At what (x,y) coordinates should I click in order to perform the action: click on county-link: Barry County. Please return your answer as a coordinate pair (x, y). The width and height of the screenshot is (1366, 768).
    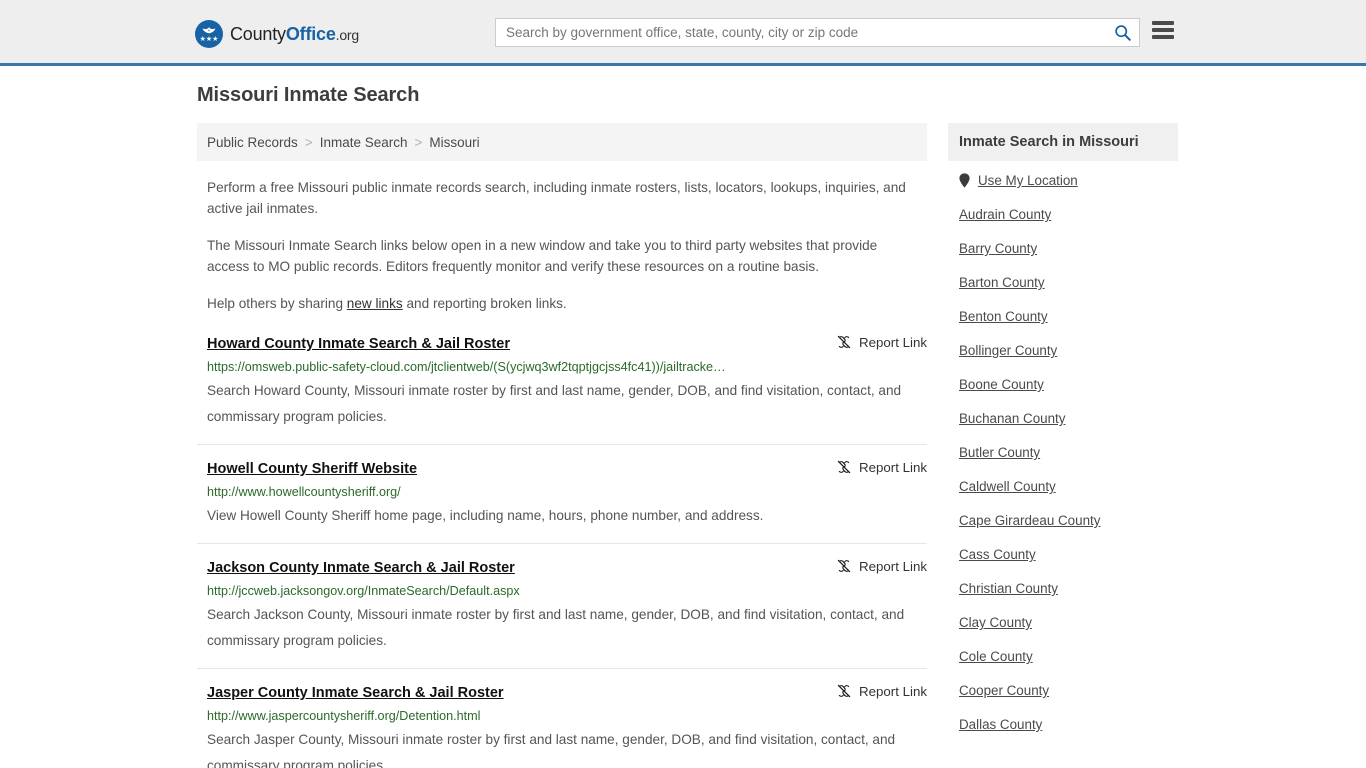
    Looking at the image, I should click on (998, 248).